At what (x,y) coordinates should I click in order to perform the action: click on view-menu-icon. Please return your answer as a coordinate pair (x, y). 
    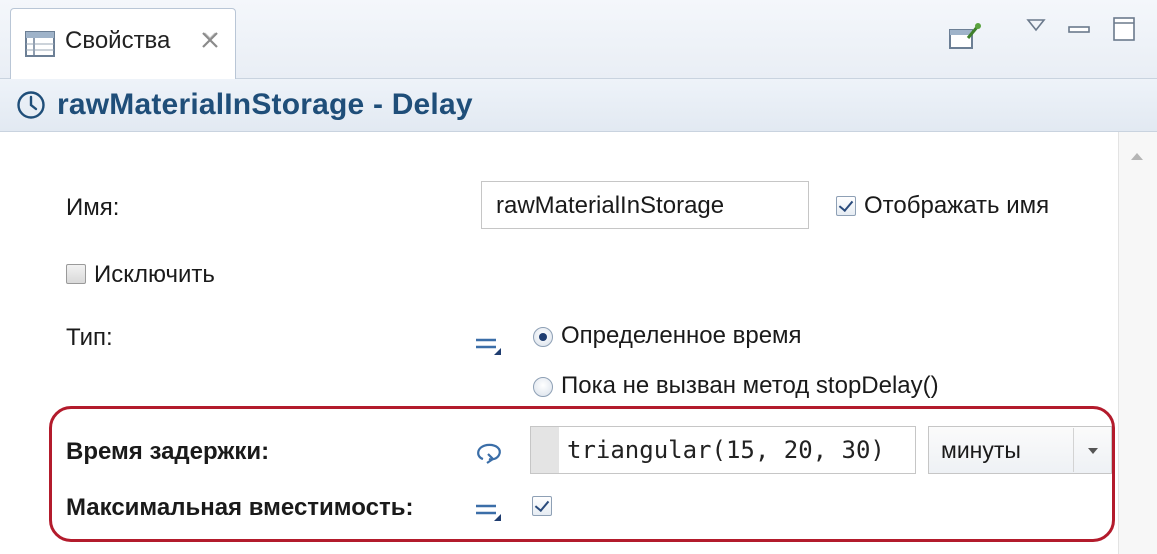
    Looking at the image, I should click on (1036, 27).